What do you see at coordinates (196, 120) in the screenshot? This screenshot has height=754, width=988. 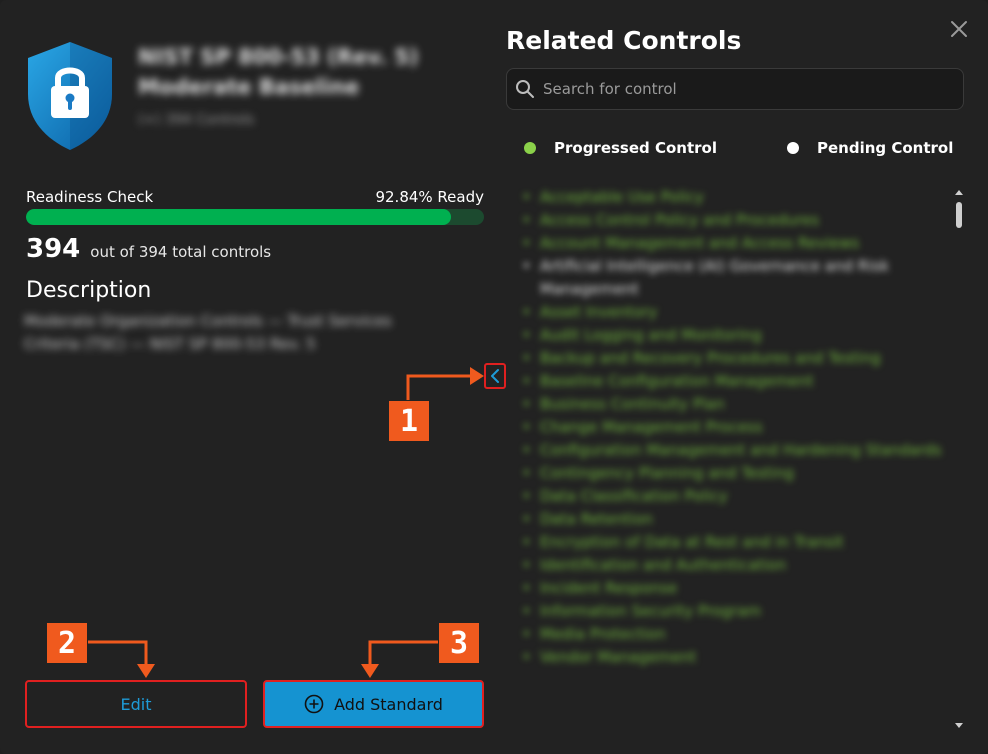 I see `standard-subtitle: (+) 394 Controls` at bounding box center [196, 120].